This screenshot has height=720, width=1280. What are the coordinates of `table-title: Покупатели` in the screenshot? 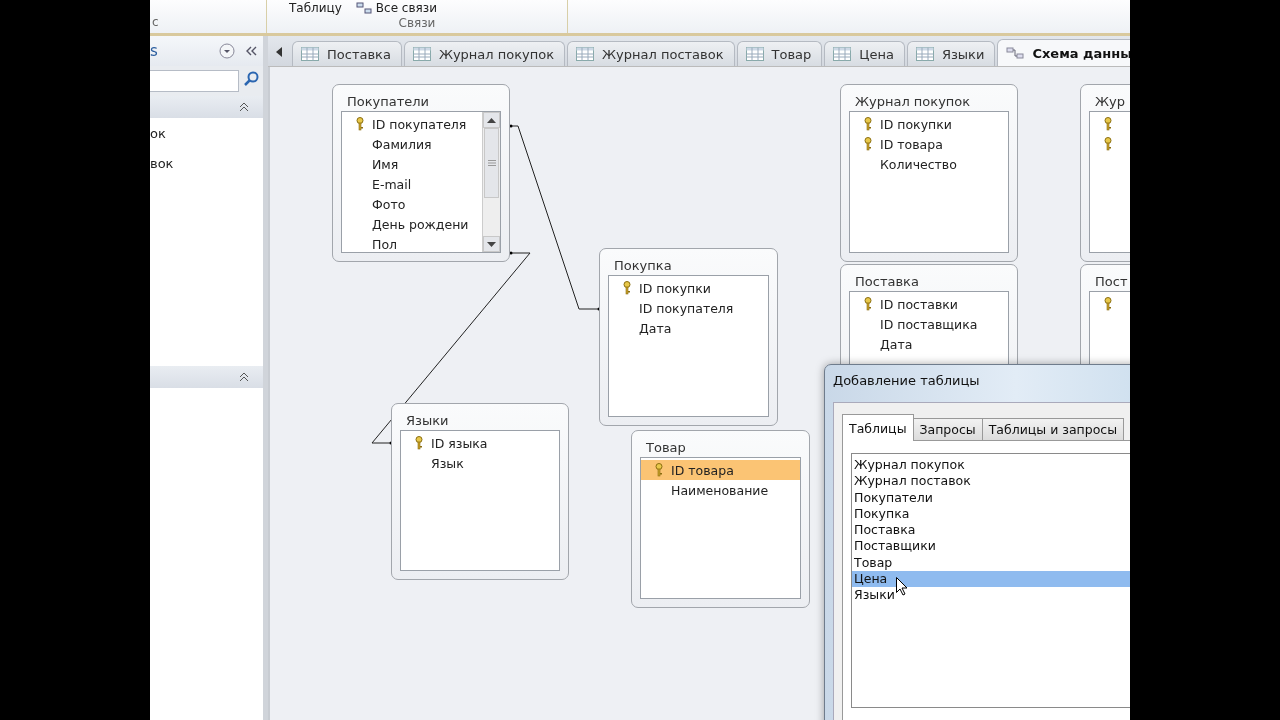 It's located at (421, 98).